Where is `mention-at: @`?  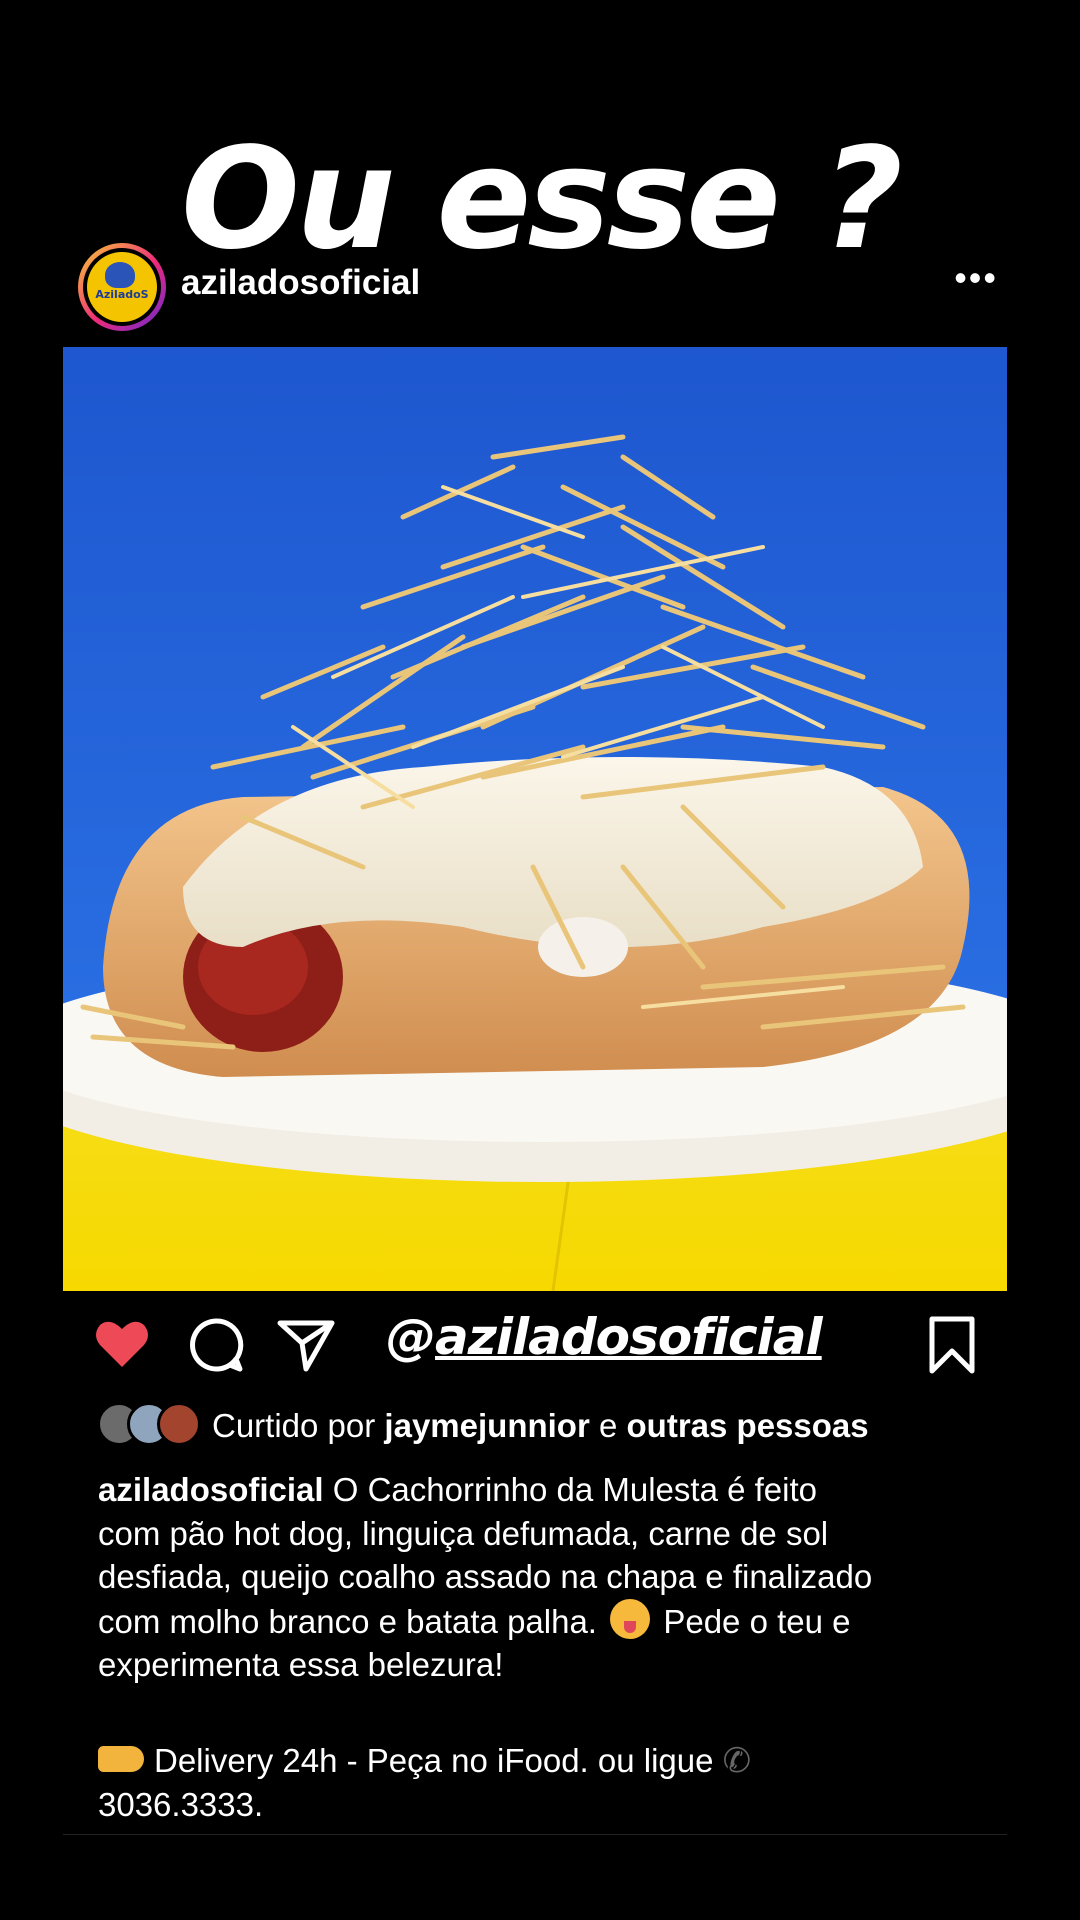
mention-at: @ is located at coordinates (411, 1337).